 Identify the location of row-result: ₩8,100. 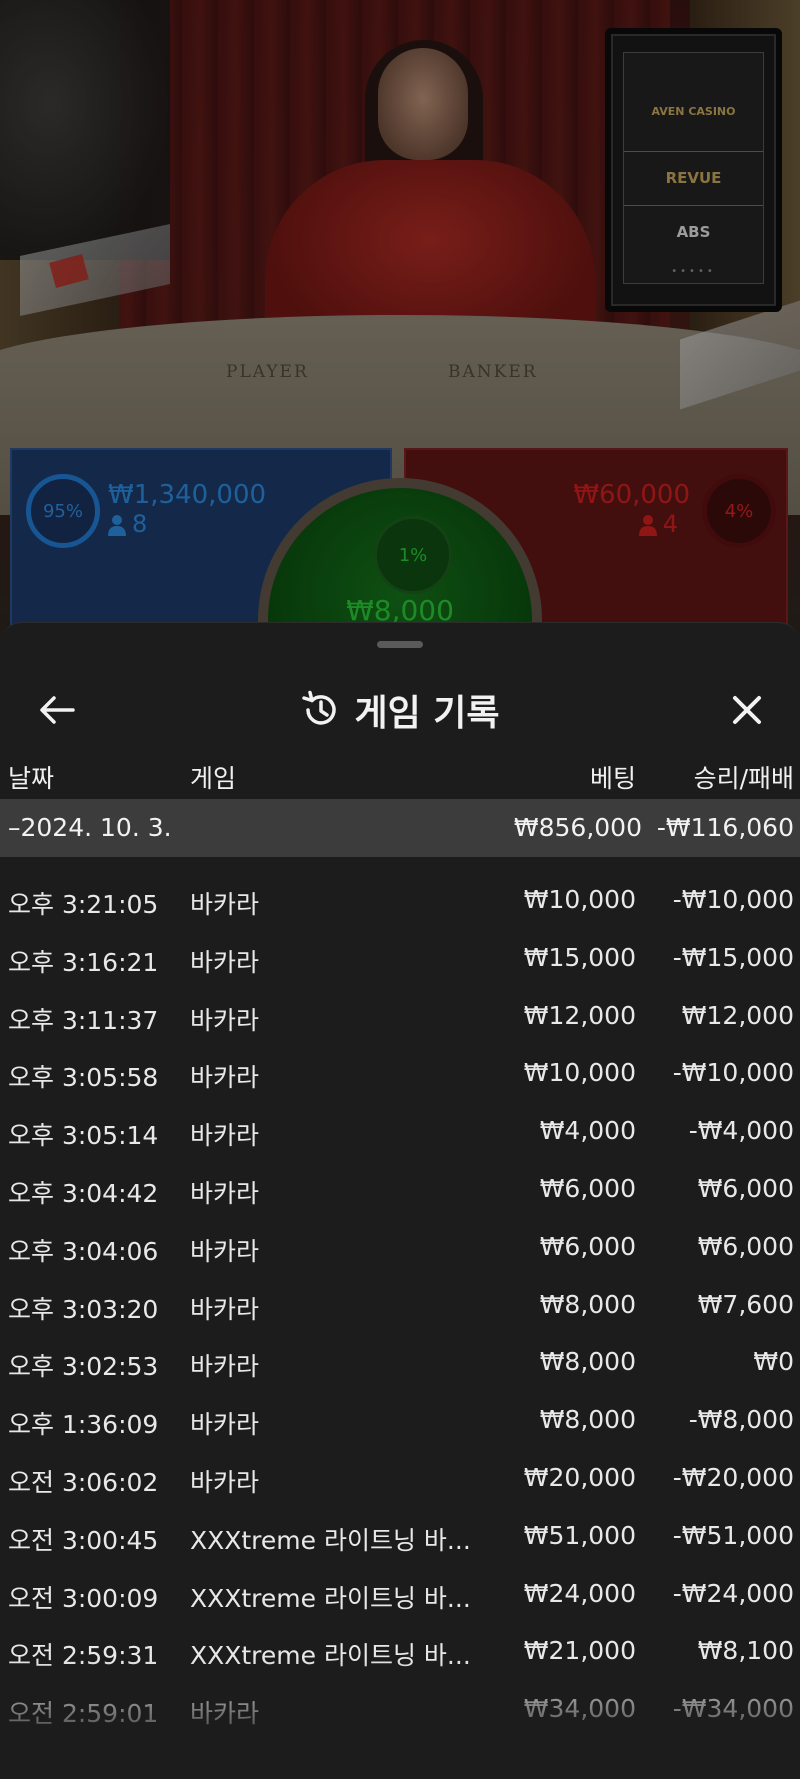
(745, 1651).